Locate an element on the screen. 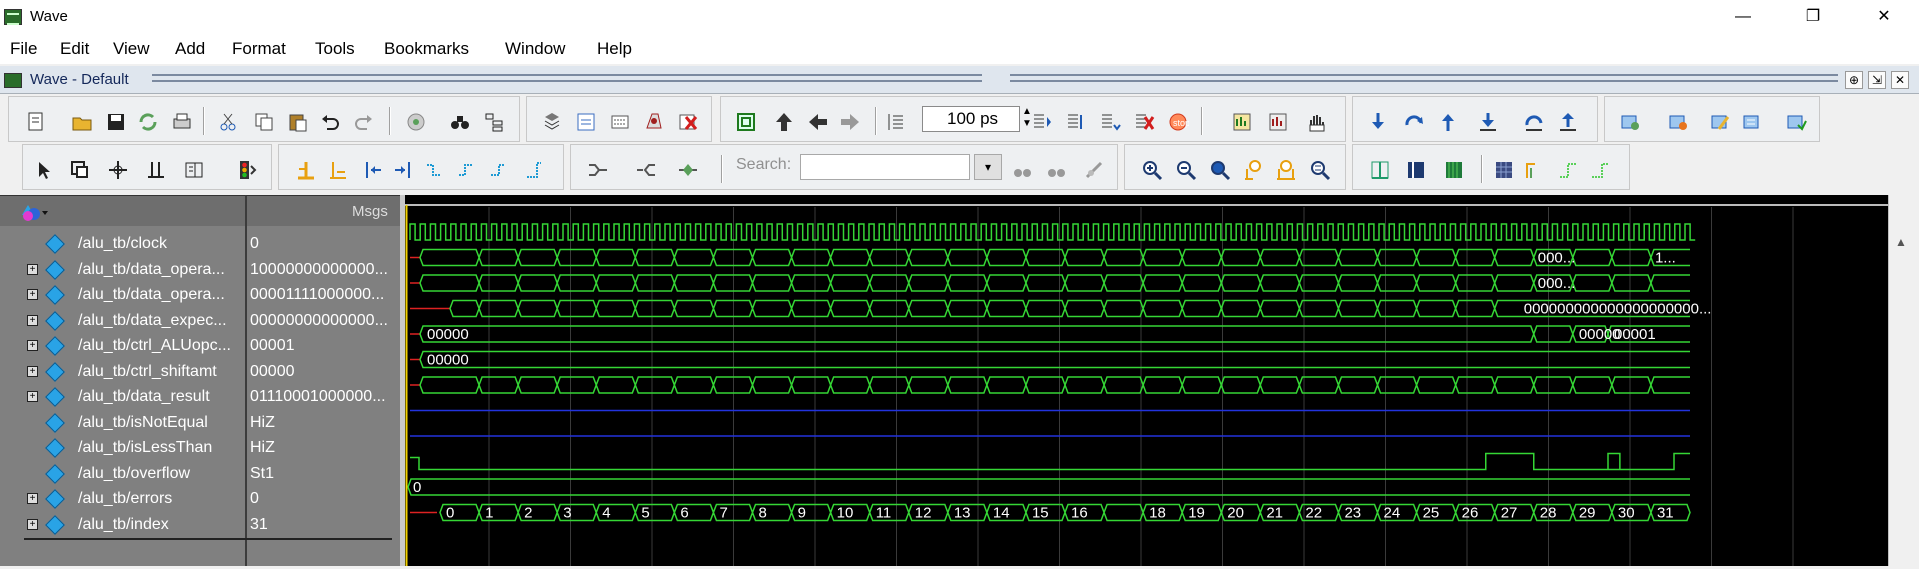  menu-view: View is located at coordinates (131, 49).